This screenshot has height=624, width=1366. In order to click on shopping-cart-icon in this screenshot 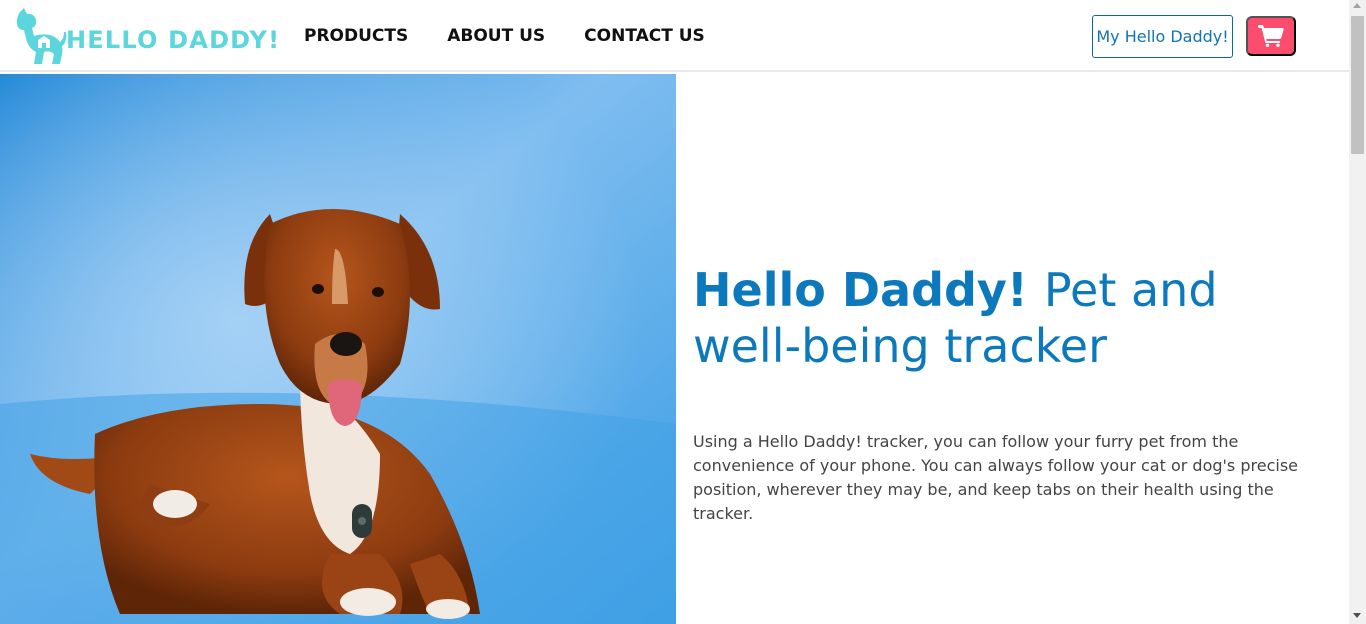, I will do `click(1271, 36)`.